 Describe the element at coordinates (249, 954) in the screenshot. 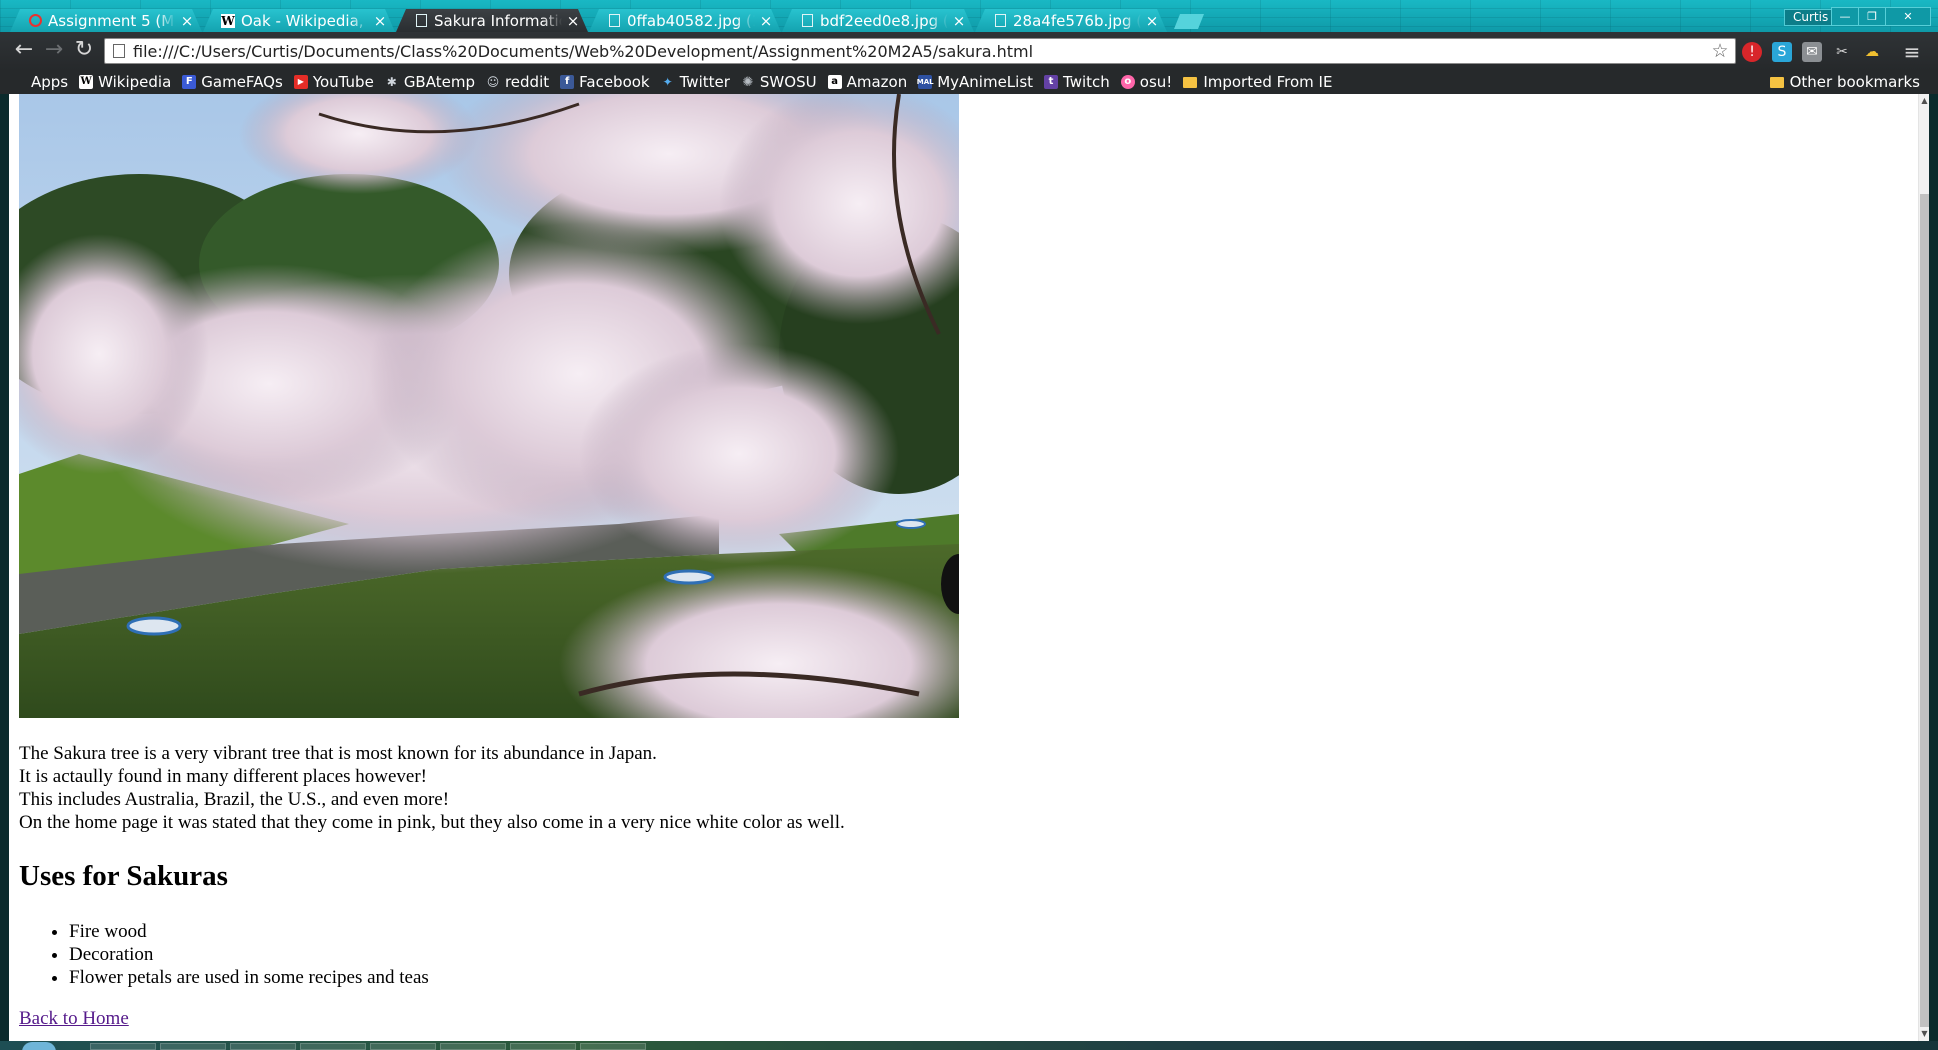

I see `list-item: Decoration` at that location.